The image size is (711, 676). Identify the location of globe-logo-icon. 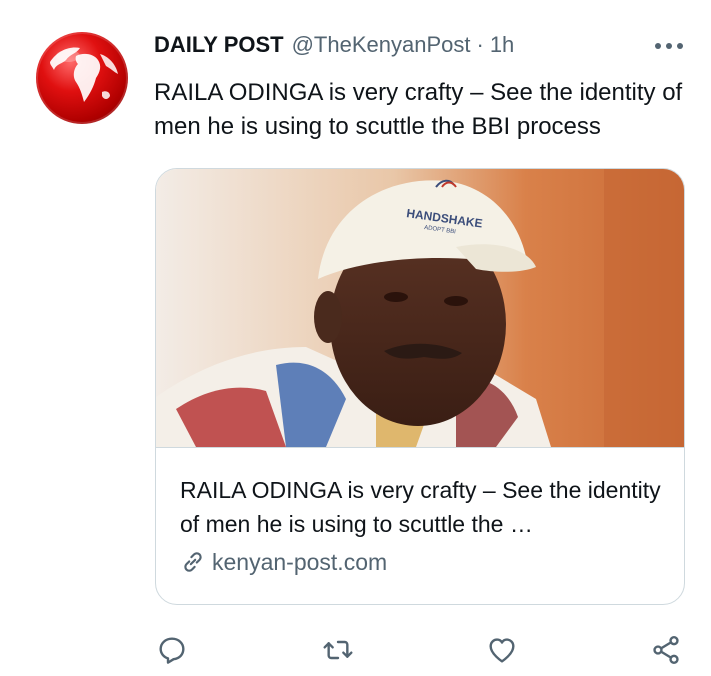
(84, 74).